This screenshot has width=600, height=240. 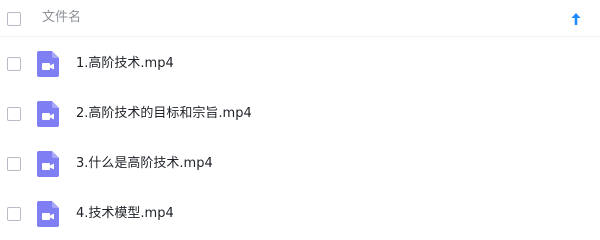 What do you see at coordinates (14, 19) in the screenshot?
I see `select-all-checkbox` at bounding box center [14, 19].